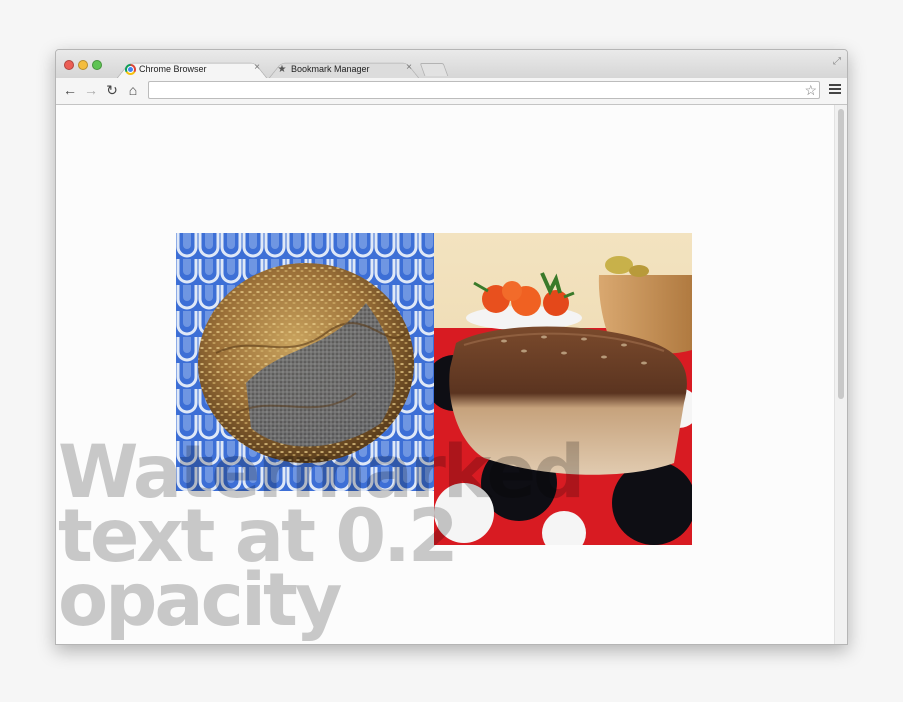 The width and height of the screenshot is (903, 702). What do you see at coordinates (70, 90) in the screenshot?
I see `back-icon: ←` at bounding box center [70, 90].